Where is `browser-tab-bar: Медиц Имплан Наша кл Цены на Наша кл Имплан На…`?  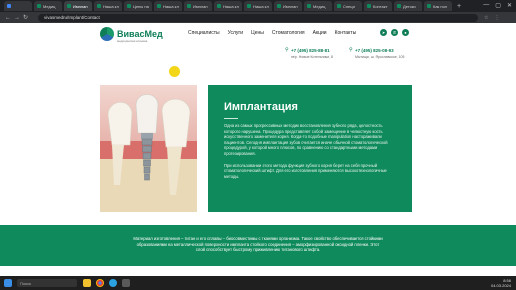 browser-tab-bar: Медиц Имплан Наша кл Цены на Наша кл Имплан На… is located at coordinates (258, 6).